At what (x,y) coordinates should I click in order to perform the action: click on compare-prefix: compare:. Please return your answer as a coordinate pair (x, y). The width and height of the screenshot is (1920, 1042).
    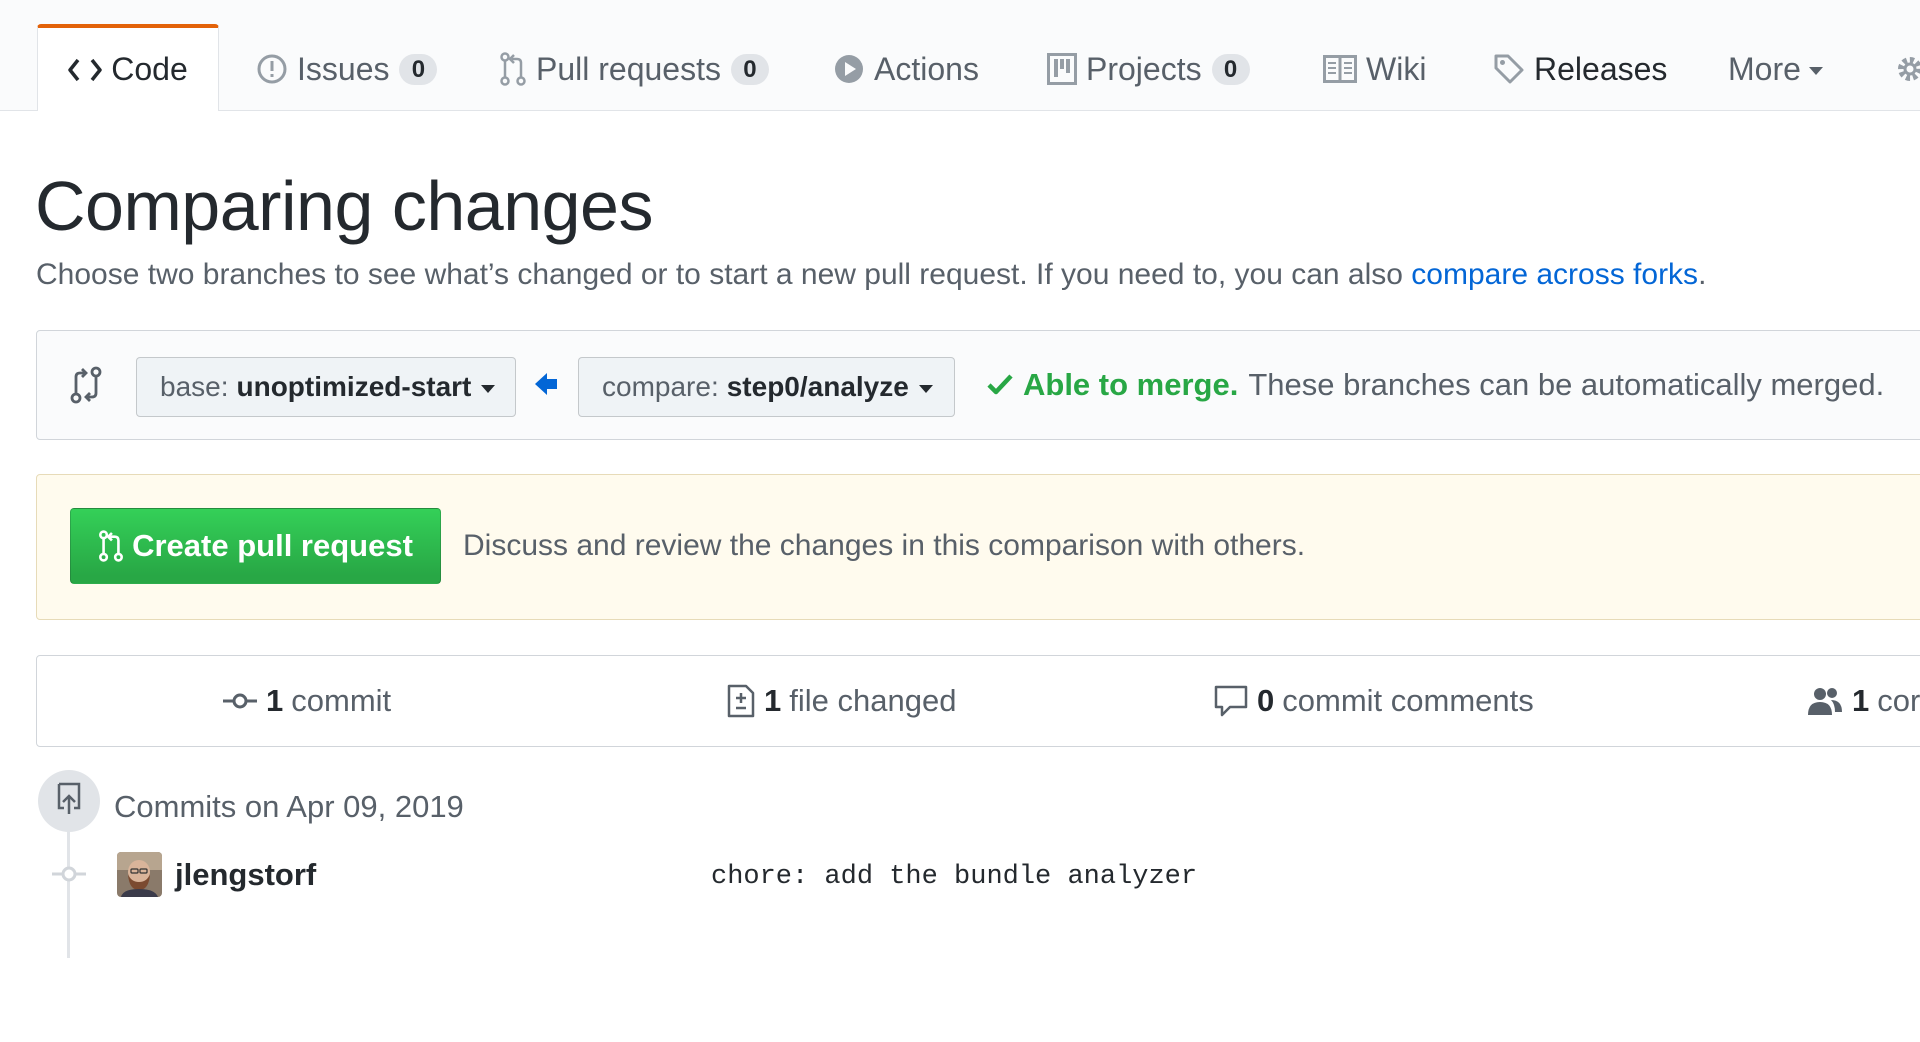
    Looking at the image, I should click on (660, 386).